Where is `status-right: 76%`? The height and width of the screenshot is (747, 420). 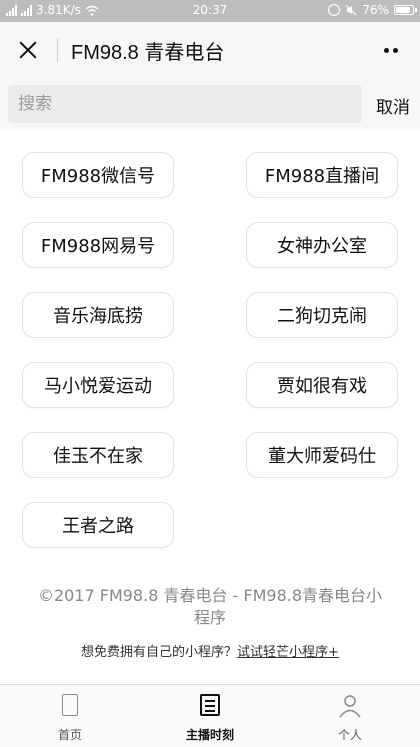
status-right: 76% is located at coordinates (372, 10).